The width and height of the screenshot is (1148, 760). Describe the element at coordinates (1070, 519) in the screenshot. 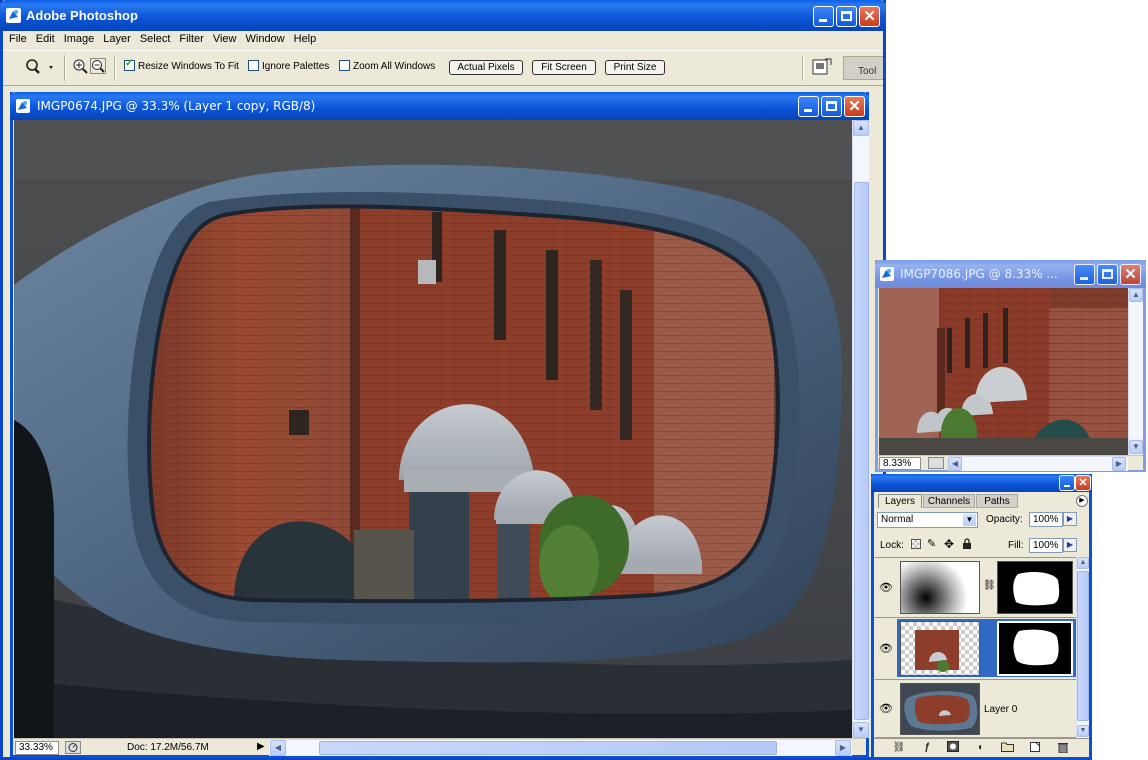

I see `opacity-slider-arrow-icon: ▶` at that location.